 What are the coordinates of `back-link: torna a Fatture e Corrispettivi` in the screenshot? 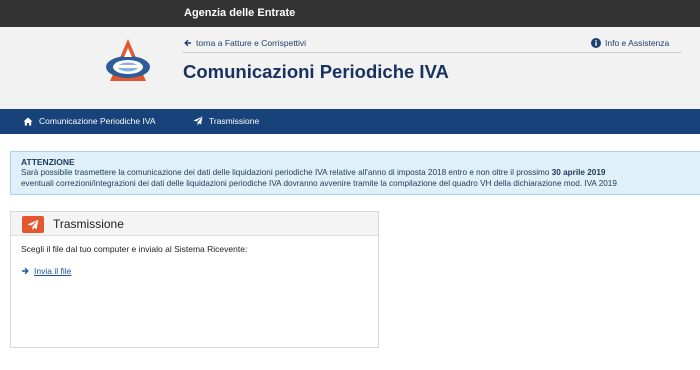 It's located at (245, 43).